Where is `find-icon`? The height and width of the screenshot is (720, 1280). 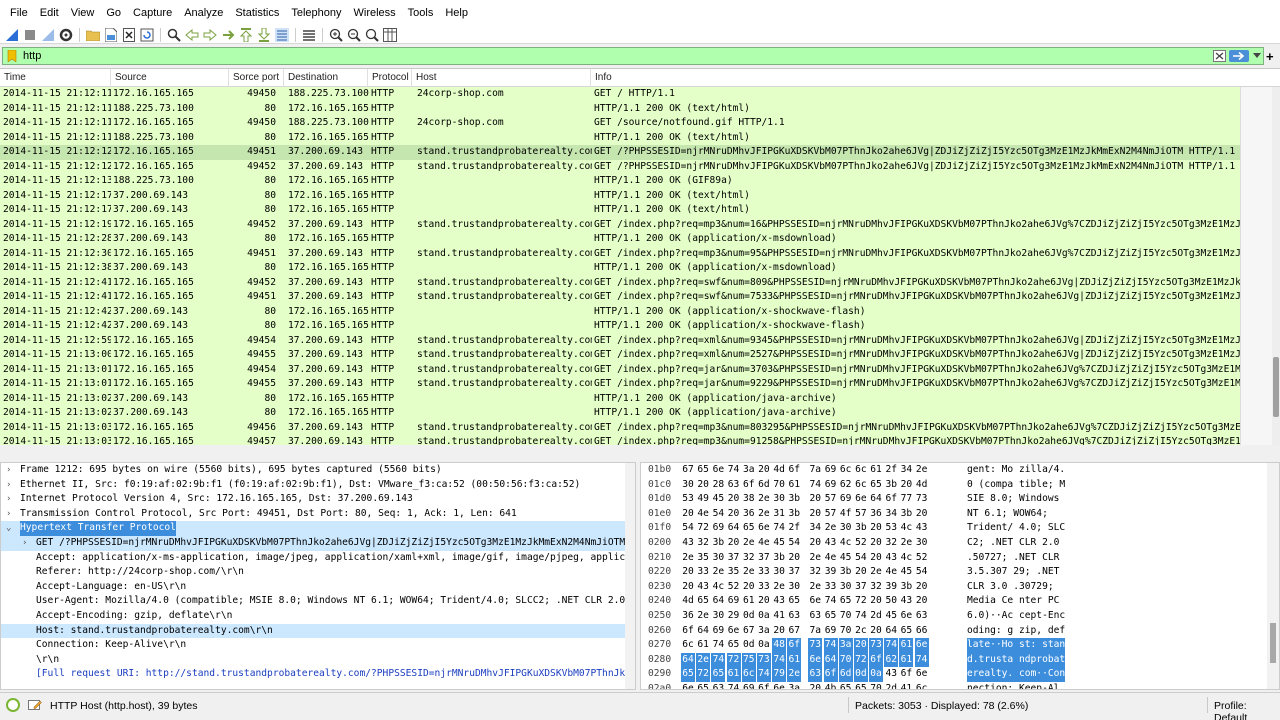 find-icon is located at coordinates (174, 35).